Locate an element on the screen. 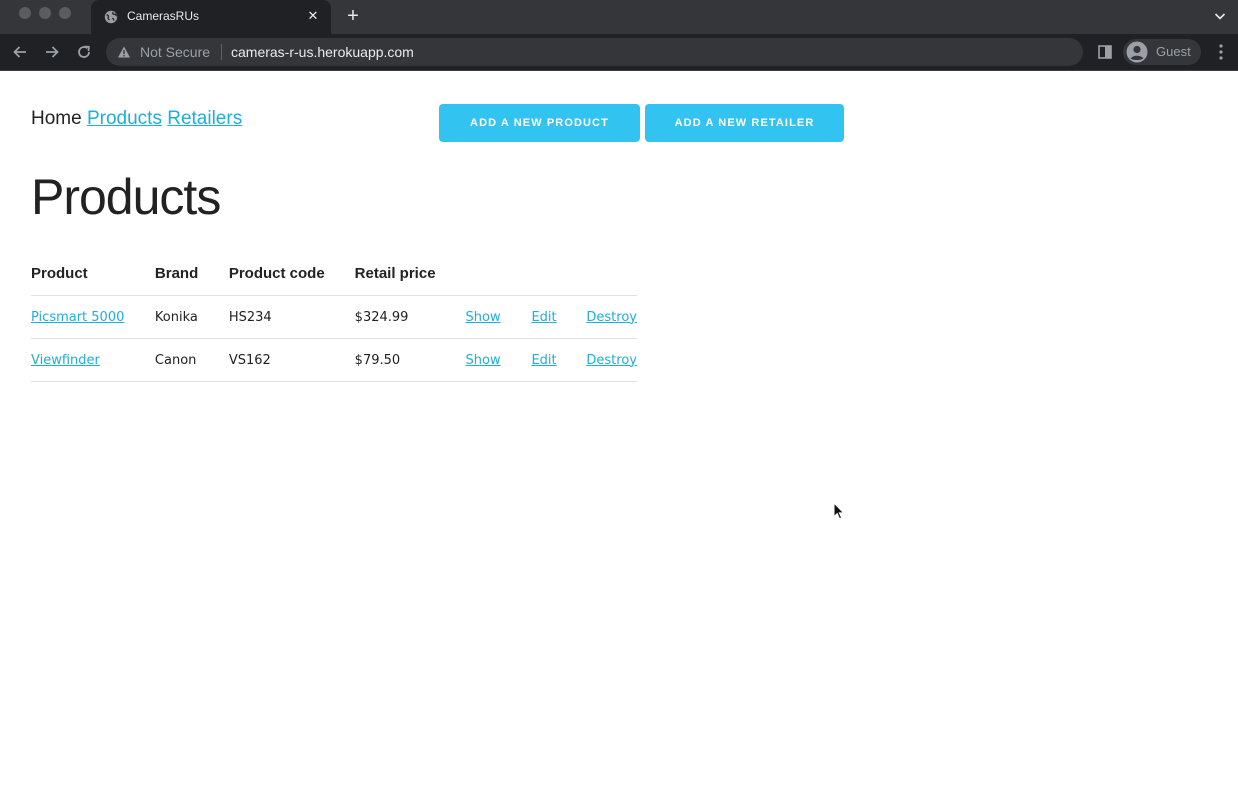 This screenshot has height=810, width=1238. close-icon: ✕ is located at coordinates (313, 16).